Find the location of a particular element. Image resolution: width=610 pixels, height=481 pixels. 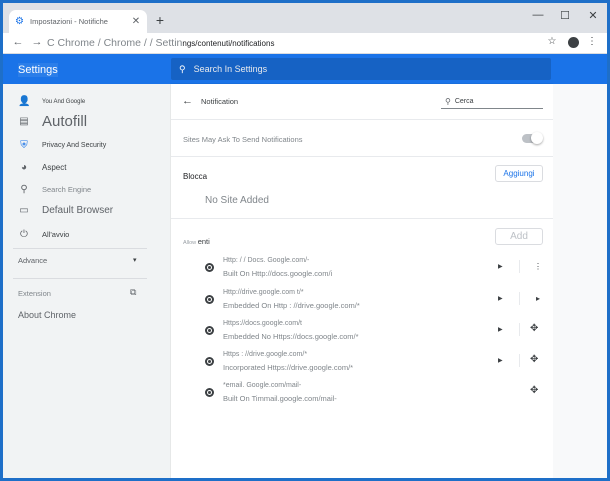

more-actions-icon: ▸ is located at coordinates (538, 298).